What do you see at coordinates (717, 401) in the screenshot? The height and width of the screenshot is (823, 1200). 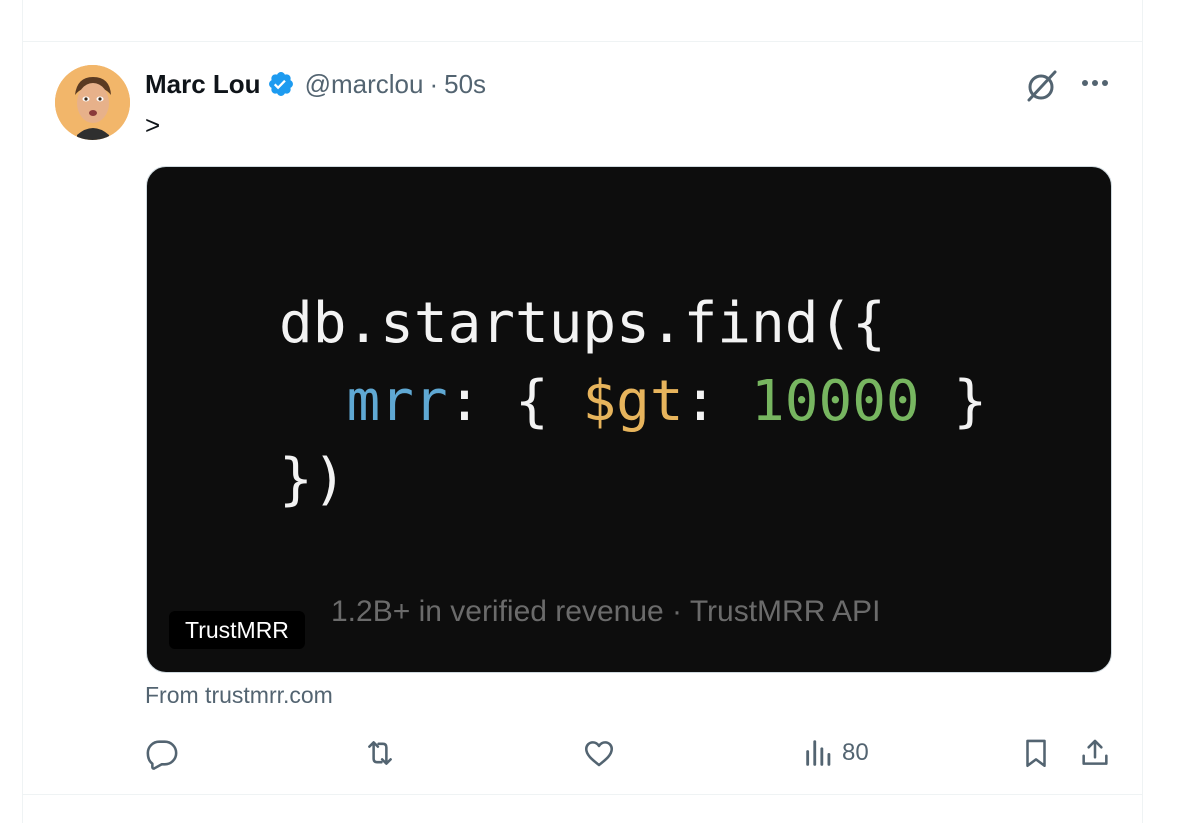 I see `code-colon-2: :` at bounding box center [717, 401].